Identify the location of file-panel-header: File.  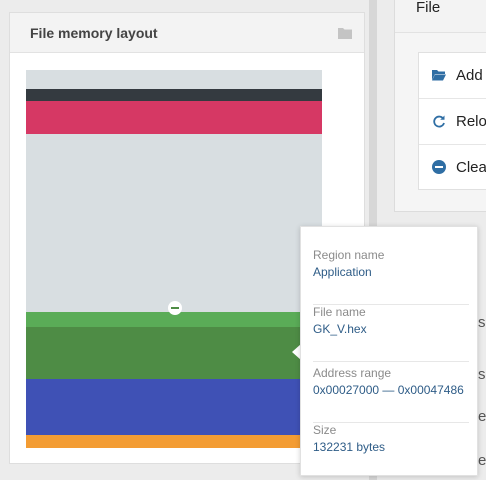
(440, 16).